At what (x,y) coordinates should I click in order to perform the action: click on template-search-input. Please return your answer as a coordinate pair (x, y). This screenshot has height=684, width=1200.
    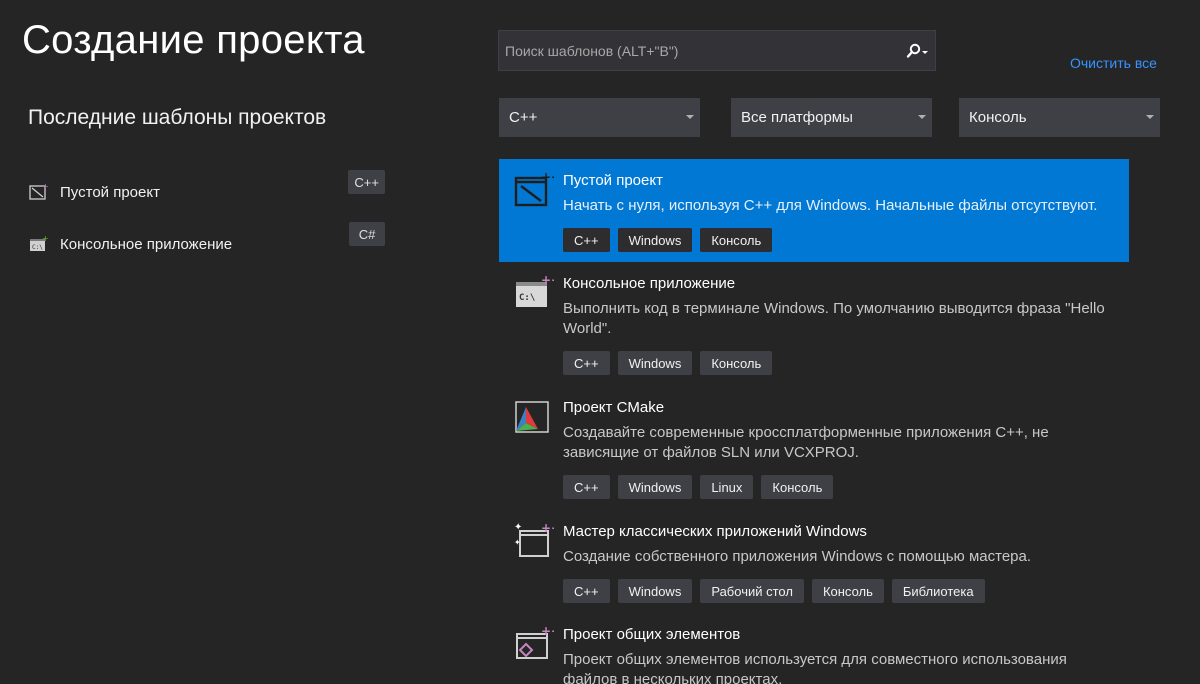
    Looking at the image, I should click on (699, 50).